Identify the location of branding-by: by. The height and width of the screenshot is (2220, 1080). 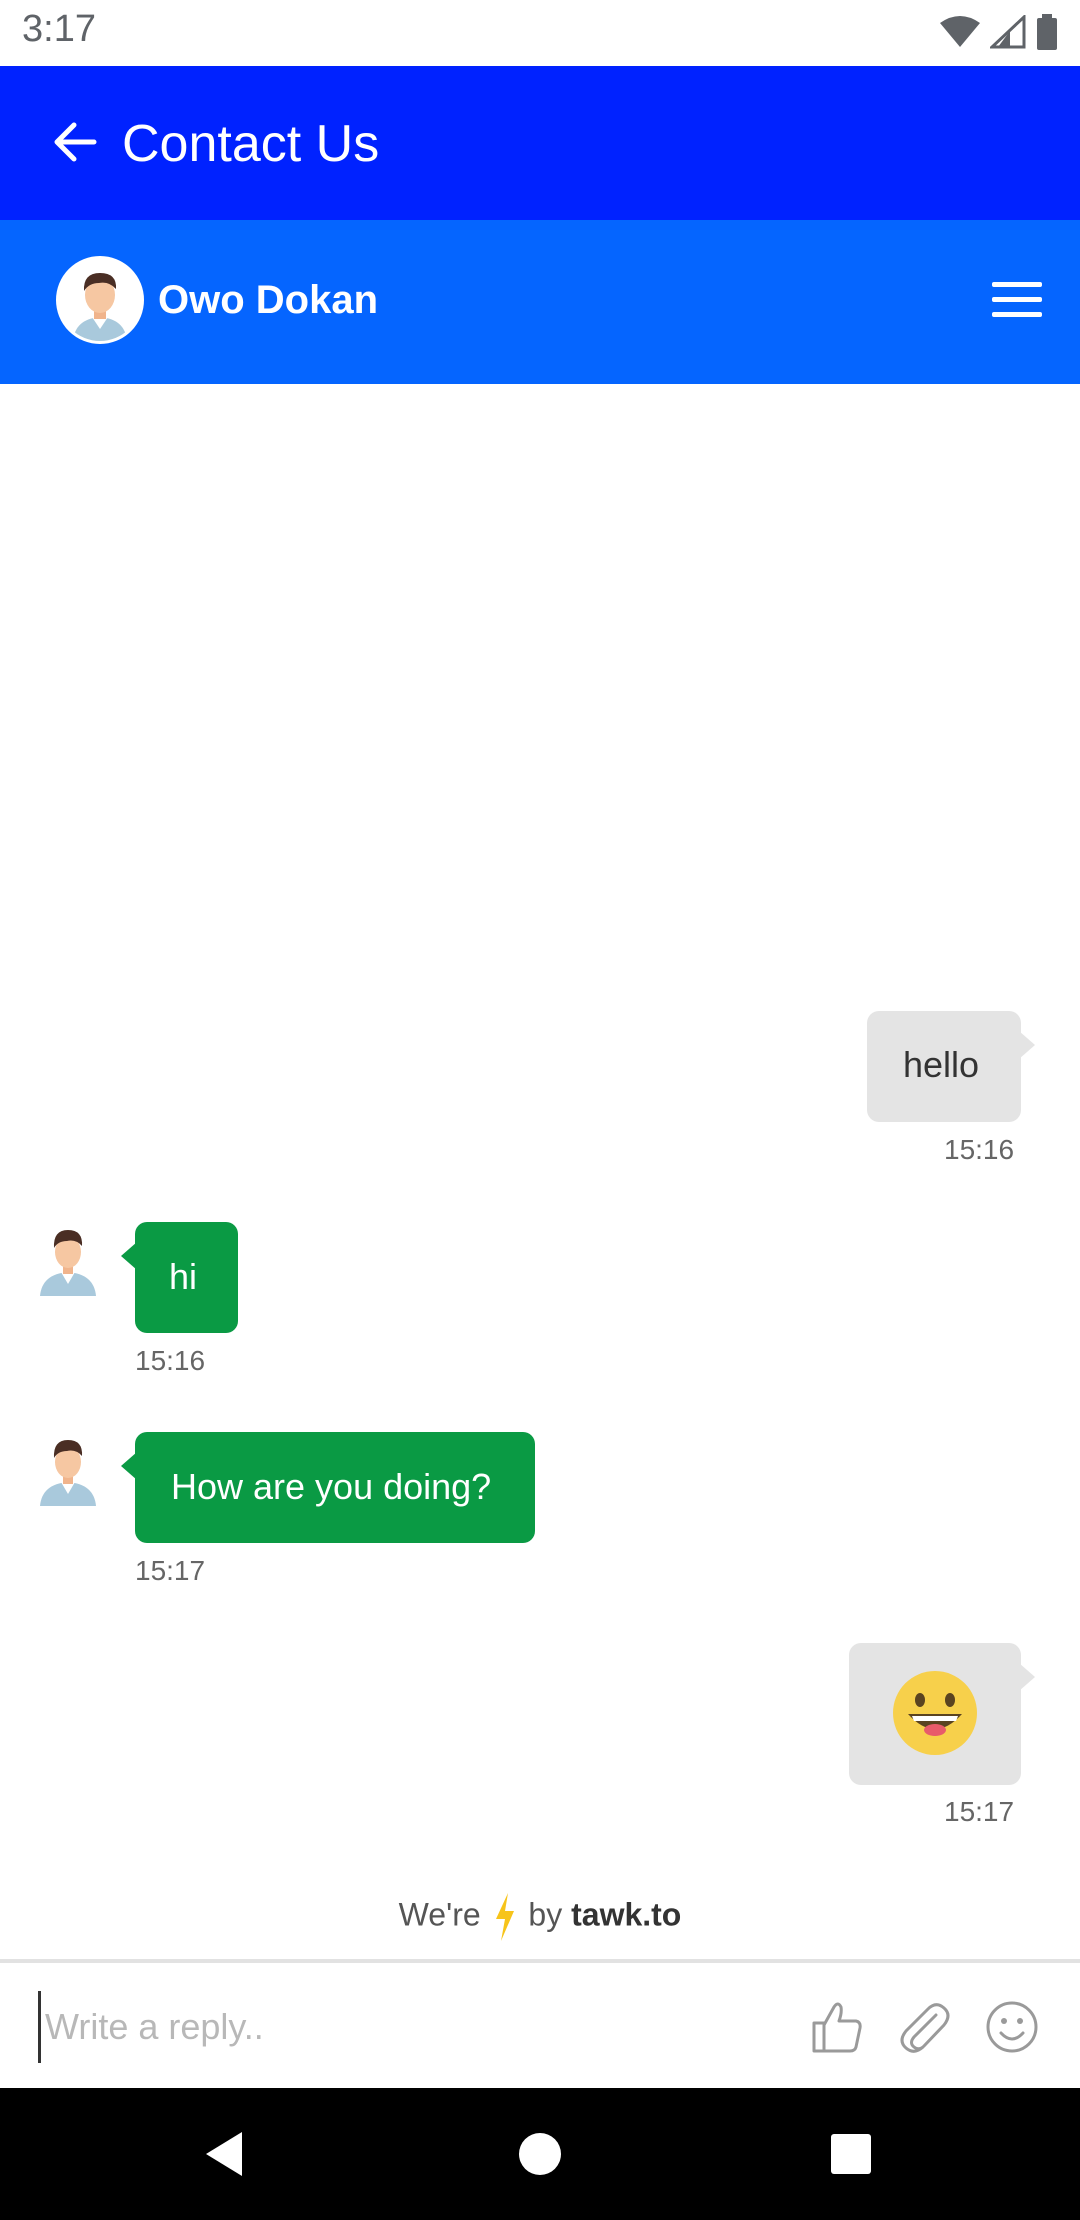
(545, 1914).